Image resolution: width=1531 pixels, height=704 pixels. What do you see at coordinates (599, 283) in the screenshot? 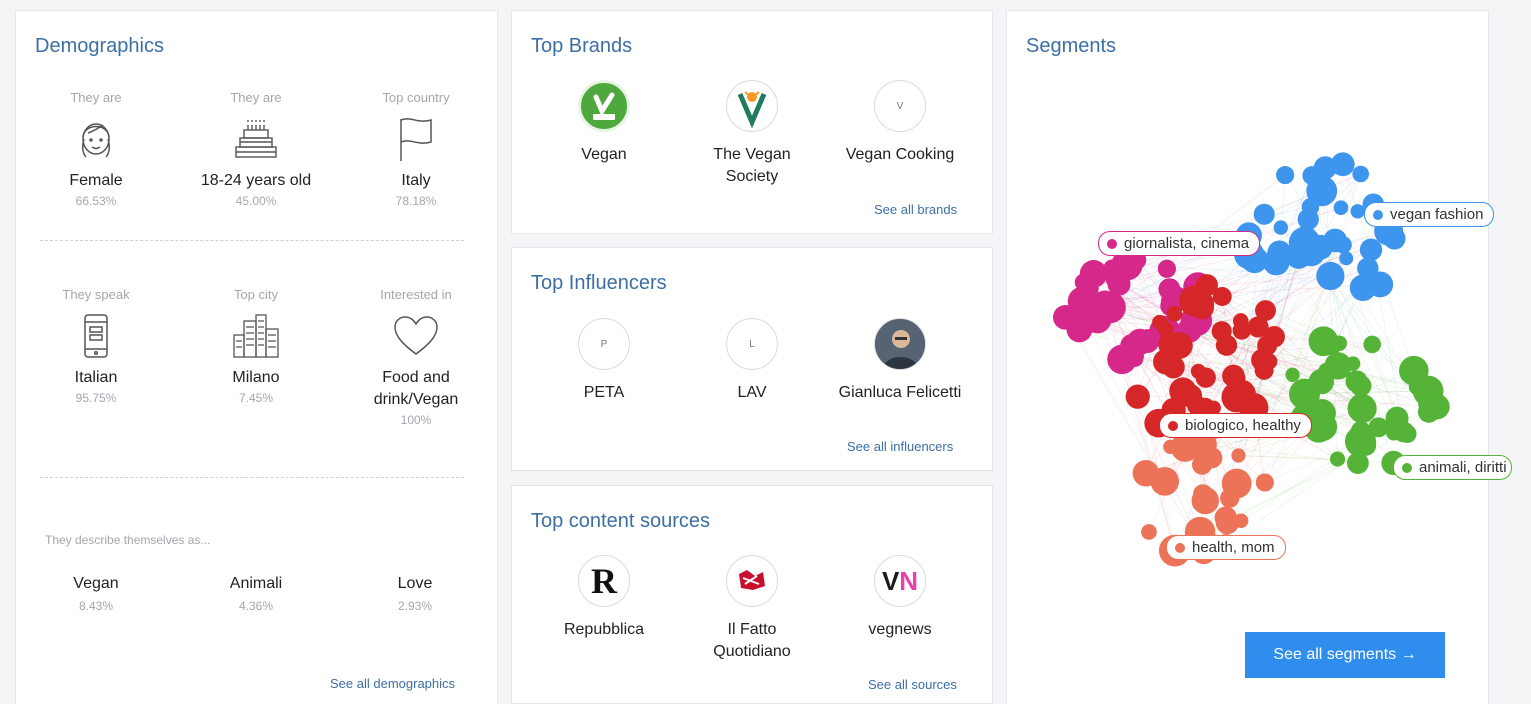
I see `top-influencers-title: Top Influencers` at bounding box center [599, 283].